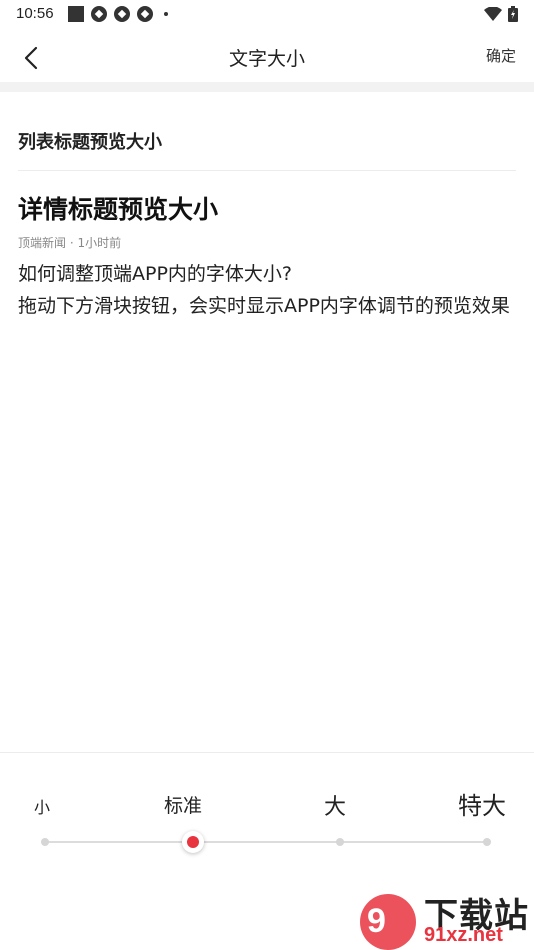 The width and height of the screenshot is (534, 950). Describe the element at coordinates (376, 921) in the screenshot. I see `watermark-number: 9` at that location.